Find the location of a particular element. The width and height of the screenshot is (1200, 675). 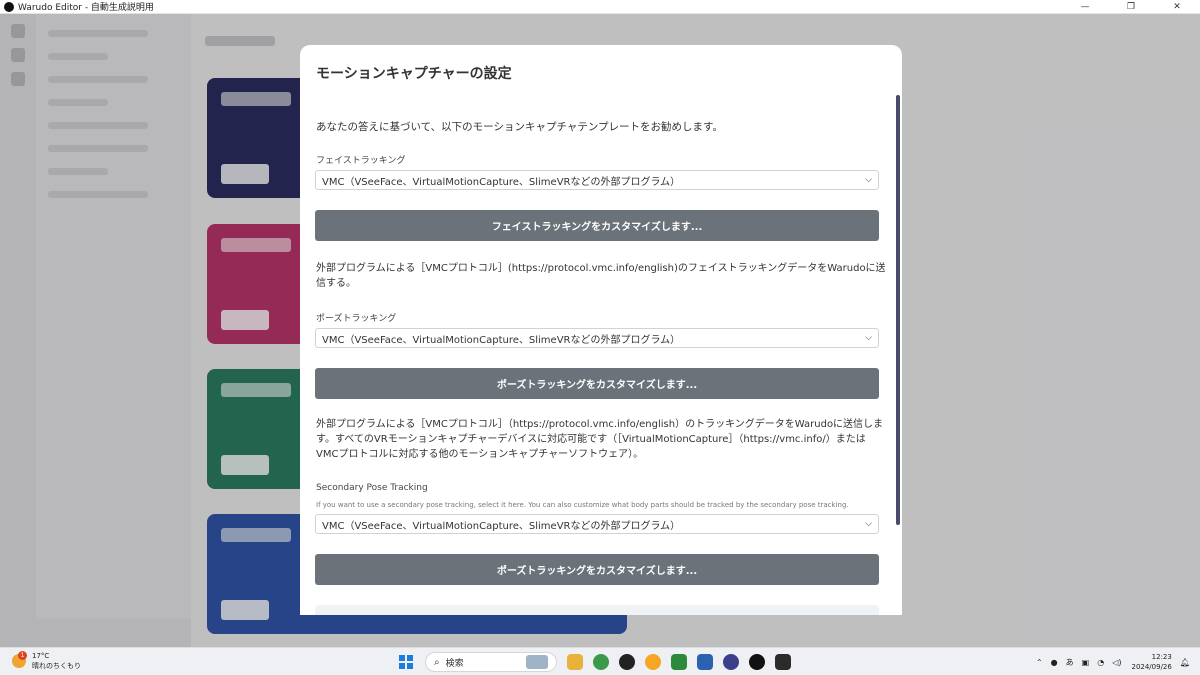

face-tracking-label: フェイストラッキング is located at coordinates (361, 161).